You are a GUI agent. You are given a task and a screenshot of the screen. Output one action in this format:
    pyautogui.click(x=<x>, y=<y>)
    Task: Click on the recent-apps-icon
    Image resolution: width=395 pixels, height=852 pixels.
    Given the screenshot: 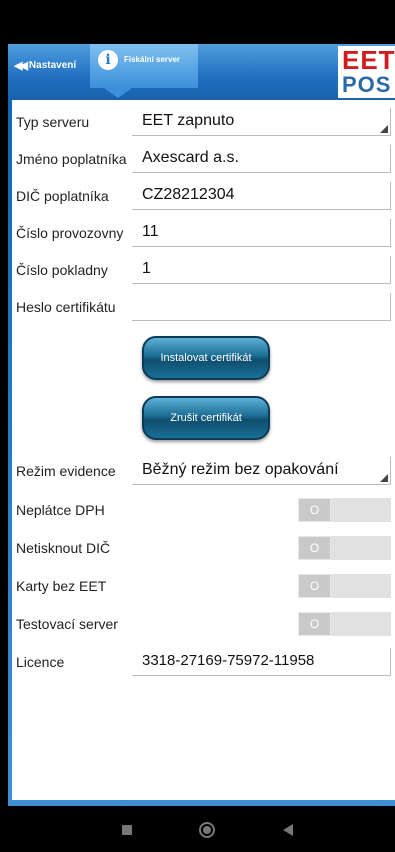 What is the action you would take?
    pyautogui.click(x=127, y=830)
    